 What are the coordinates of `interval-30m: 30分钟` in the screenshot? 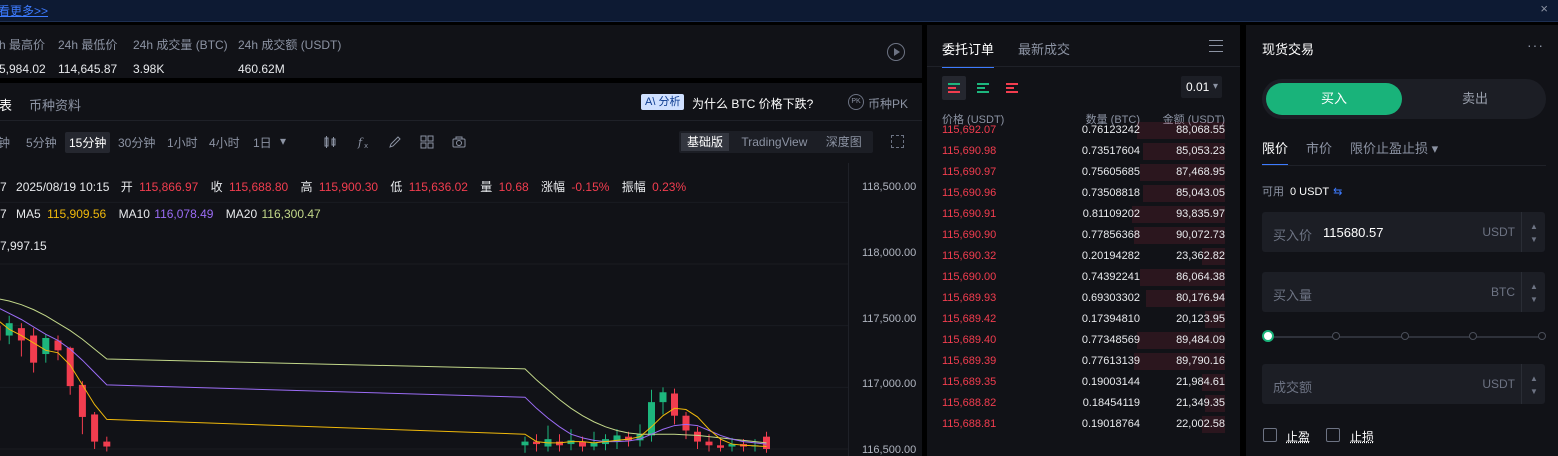 It's located at (136, 142).